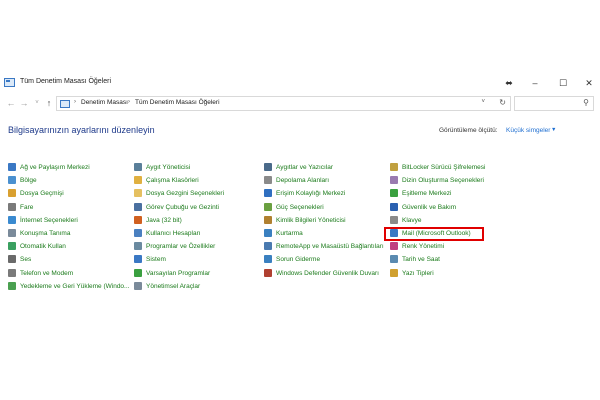 The height and width of the screenshot is (400, 600). I want to click on control-panel-item-label: Ses, so click(26, 260).